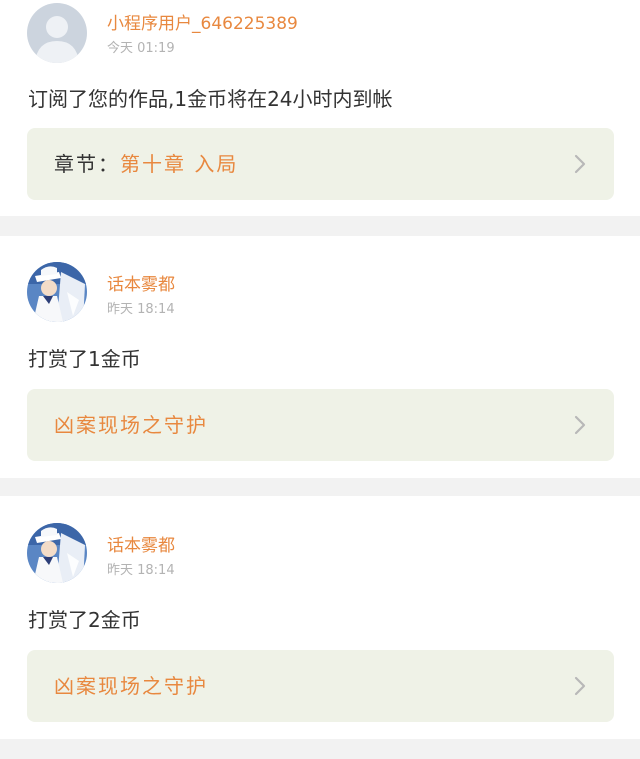 This screenshot has width=640, height=759. I want to click on timestamp: 今天 01:19, so click(141, 48).